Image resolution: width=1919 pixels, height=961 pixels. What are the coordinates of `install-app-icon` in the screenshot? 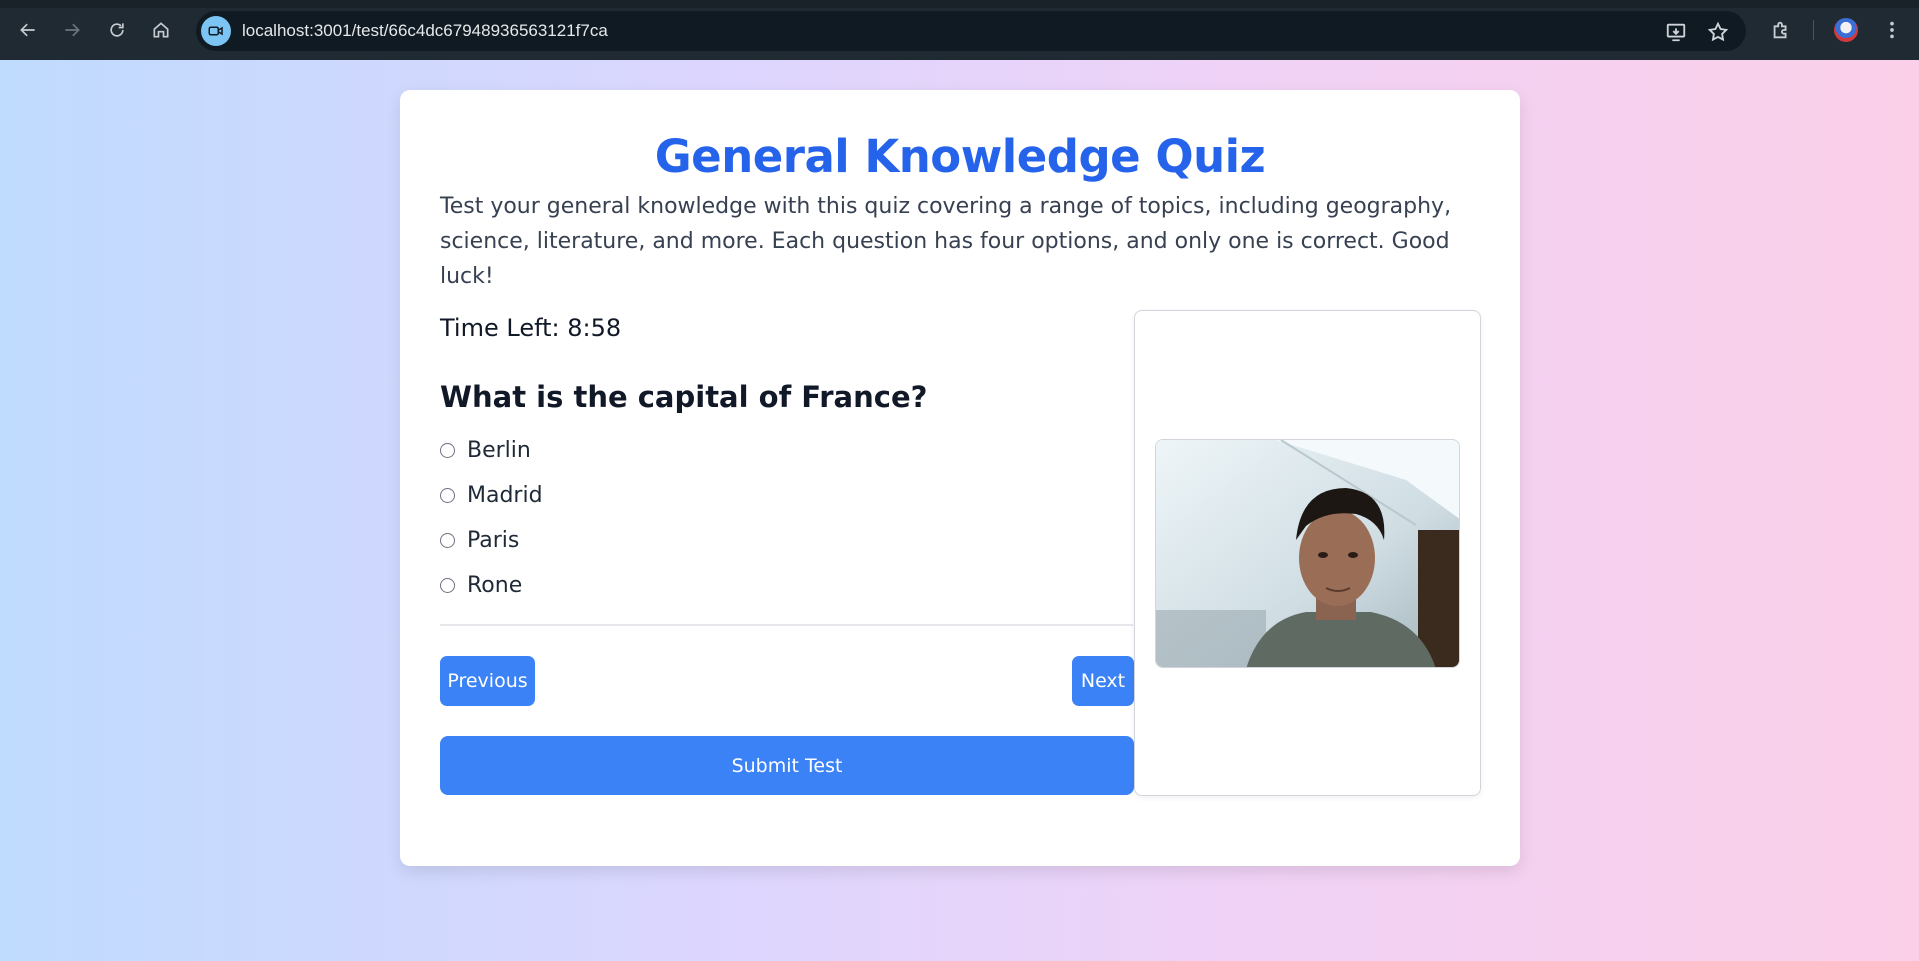 It's located at (1676, 32).